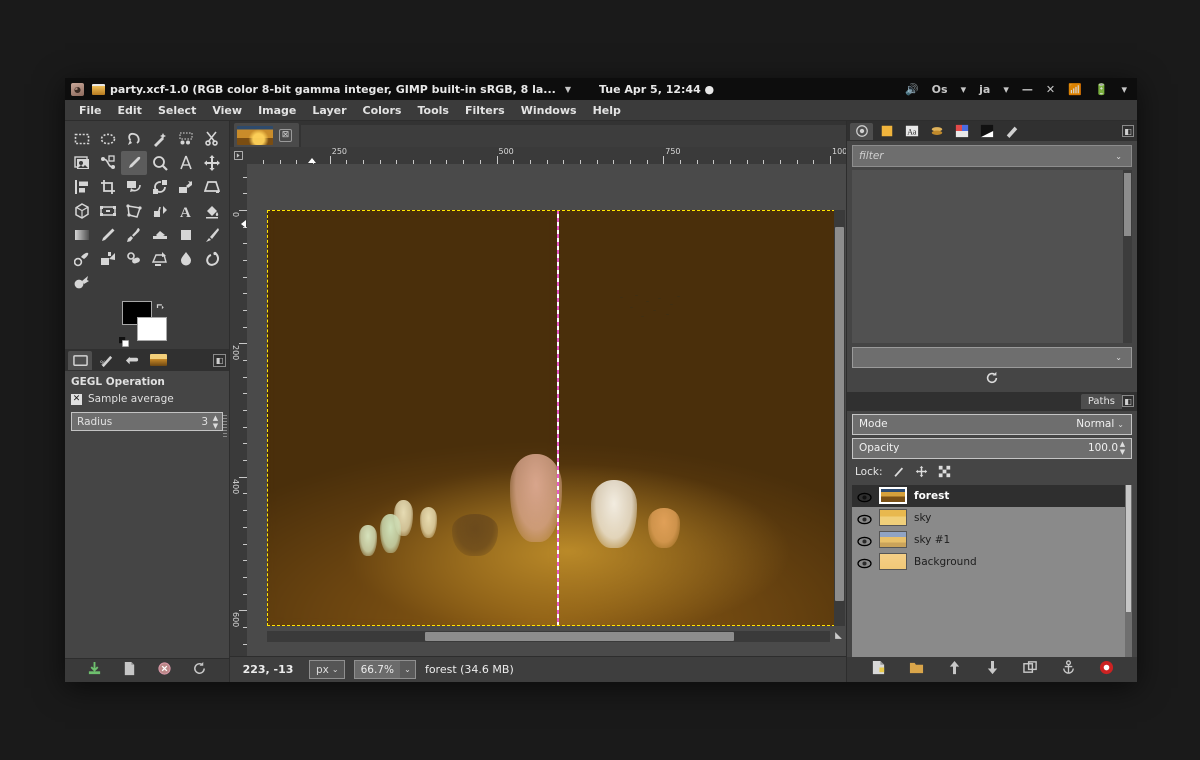 Image resolution: width=1200 pixels, height=760 pixels. I want to click on os-caret-icon: ▾, so click(964, 89).